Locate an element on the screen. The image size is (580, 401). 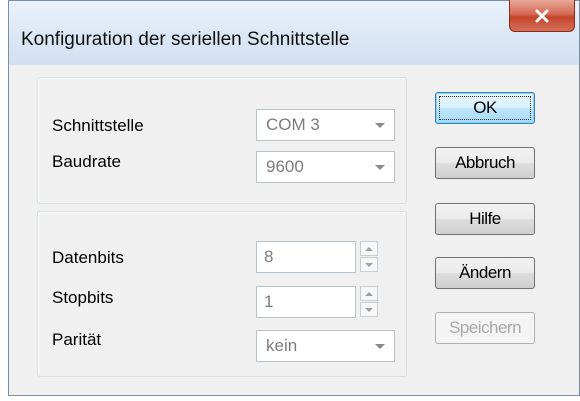
databits-input-value: 8 is located at coordinates (269, 256).